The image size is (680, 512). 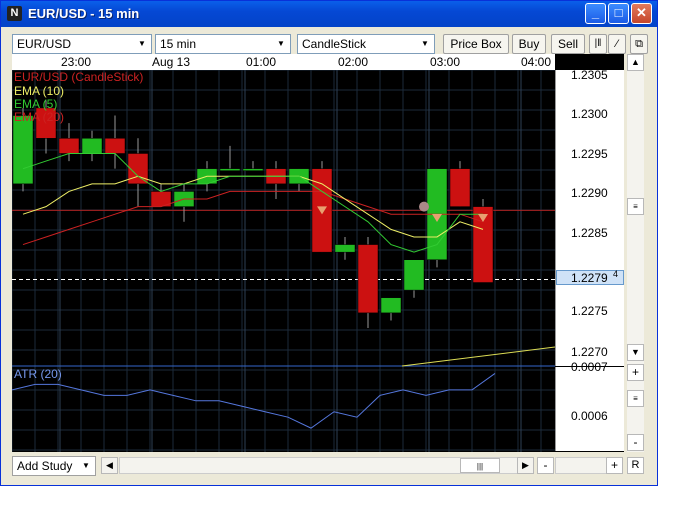 I want to click on legend-ema20: EMA (20), so click(x=39, y=117).